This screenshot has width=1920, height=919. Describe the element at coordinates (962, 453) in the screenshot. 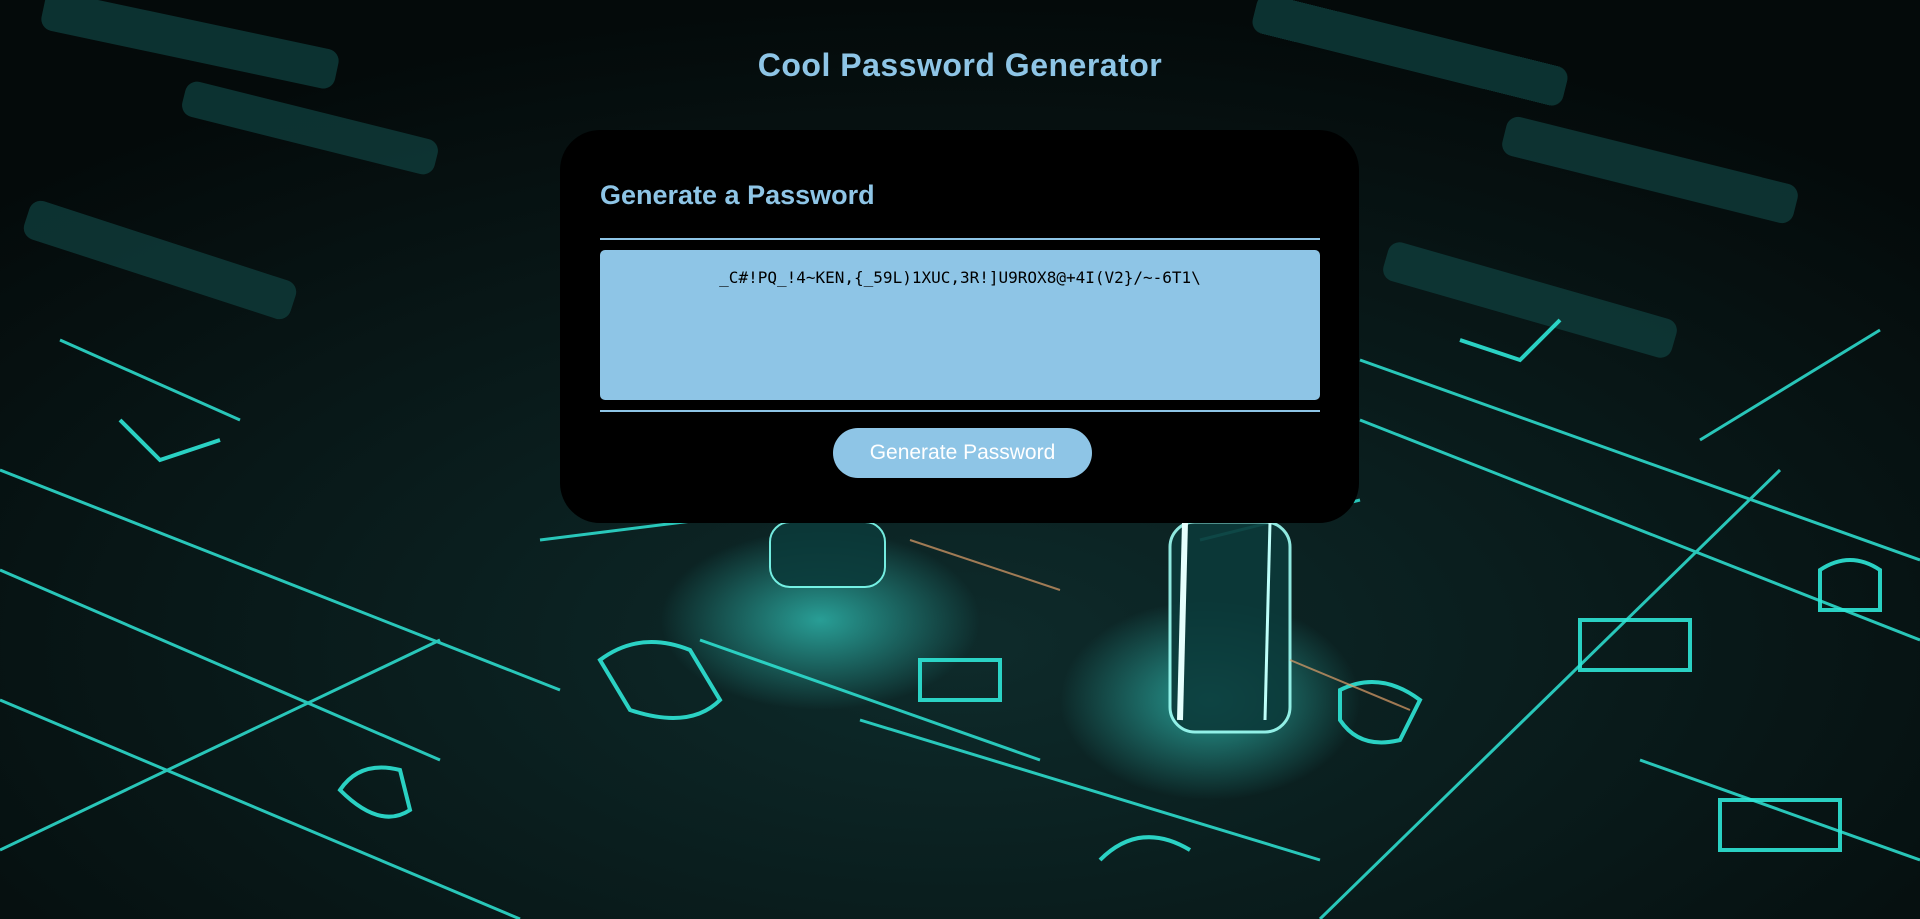

I see `generate-password-button: Generate Password` at that location.